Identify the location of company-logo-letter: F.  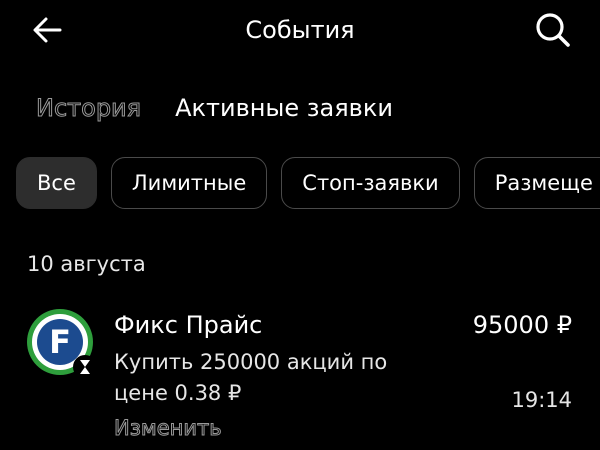
(60, 342).